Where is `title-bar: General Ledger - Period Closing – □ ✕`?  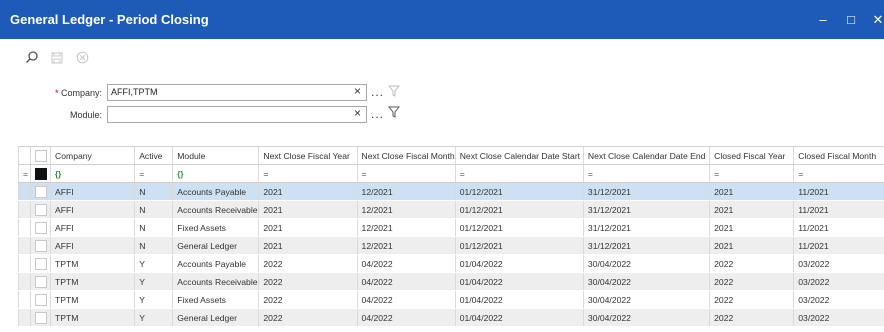
title-bar: General Ledger - Period Closing – □ ✕ is located at coordinates (442, 19).